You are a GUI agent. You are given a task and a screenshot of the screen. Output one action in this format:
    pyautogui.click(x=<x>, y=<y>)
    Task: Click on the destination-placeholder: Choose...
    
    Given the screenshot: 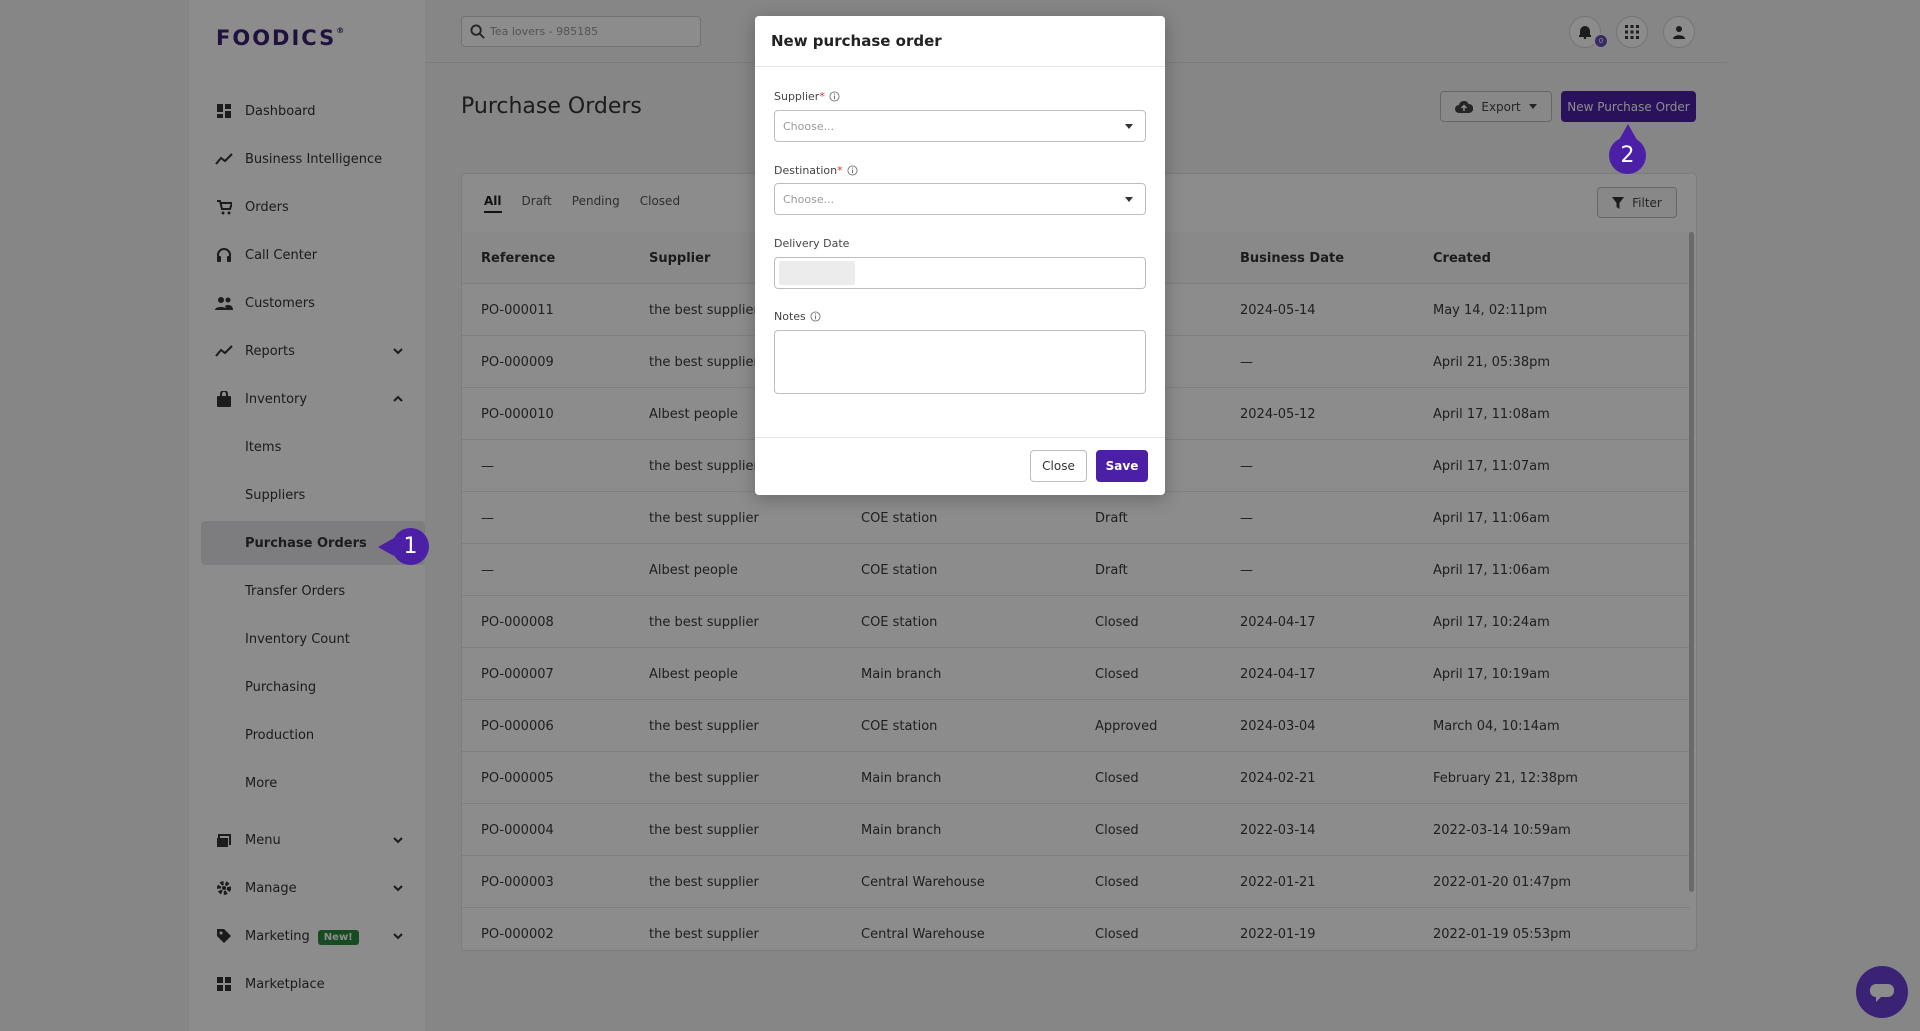 What is the action you would take?
    pyautogui.click(x=809, y=199)
    